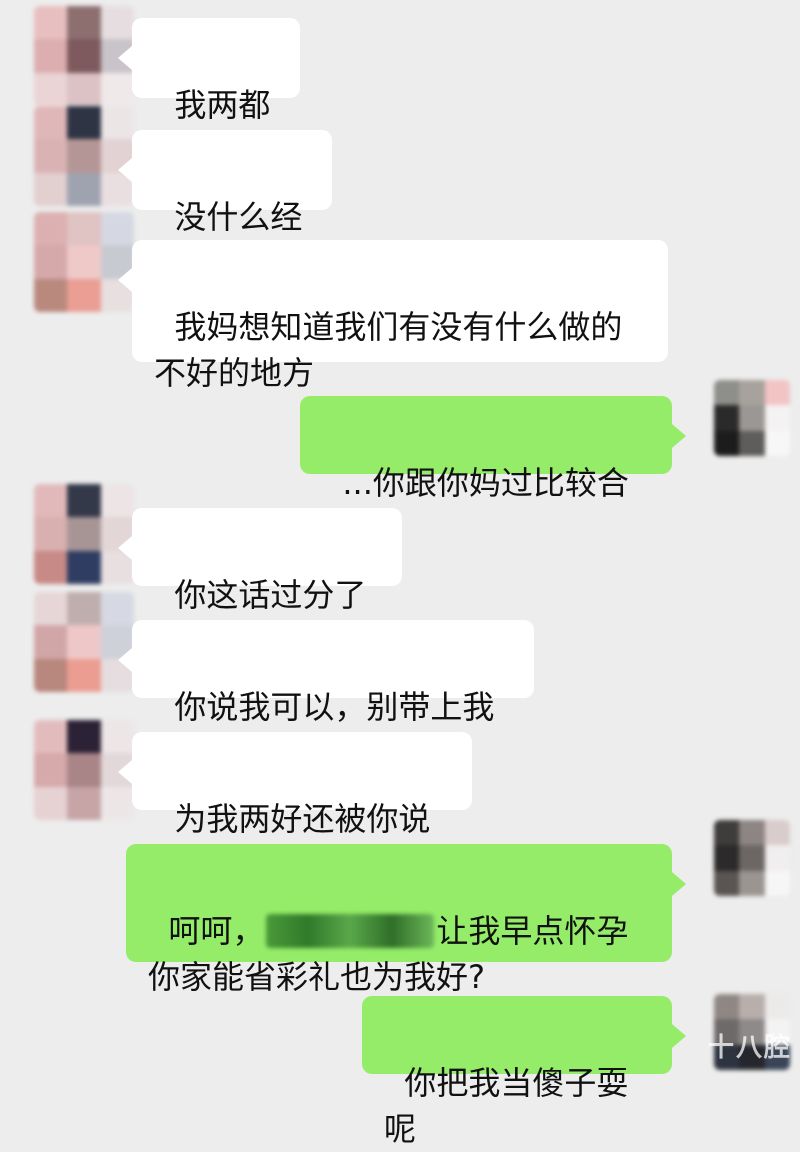 This screenshot has width=800, height=1152. Describe the element at coordinates (216, 931) in the screenshot. I see `message-text: 呵呵，` at that location.